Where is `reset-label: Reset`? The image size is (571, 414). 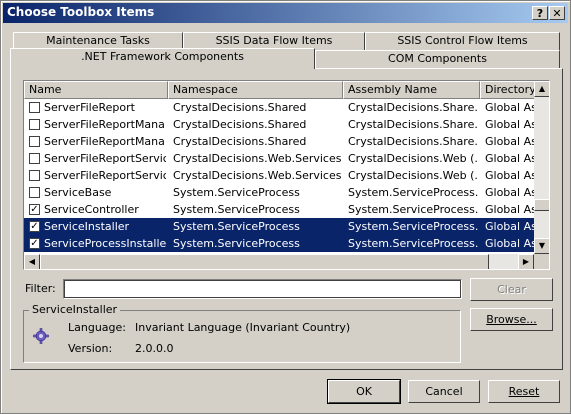
reset-label: Reset is located at coordinates (524, 391).